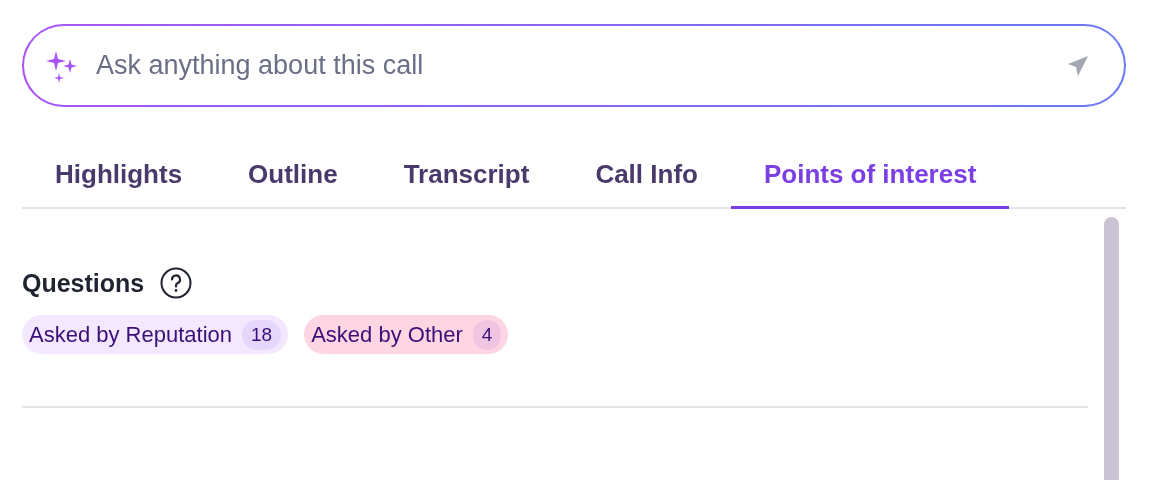  Describe the element at coordinates (406, 334) in the screenshot. I see `filter-chip: Asked by Other 4` at that location.